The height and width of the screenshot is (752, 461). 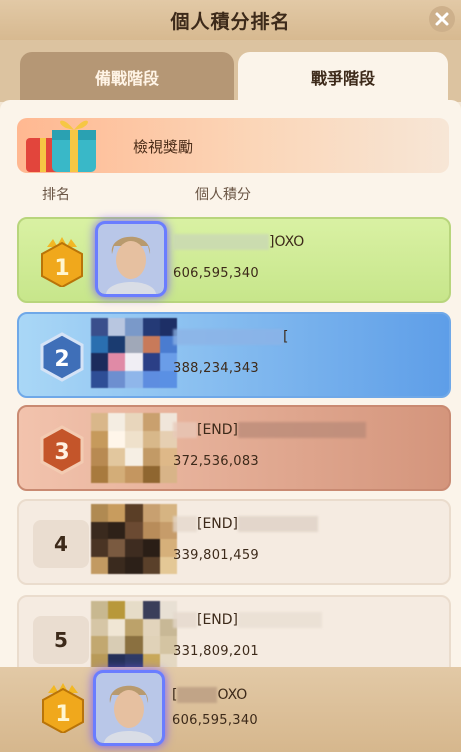 I want to click on page-title: 個人積分排名, so click(x=230, y=21).